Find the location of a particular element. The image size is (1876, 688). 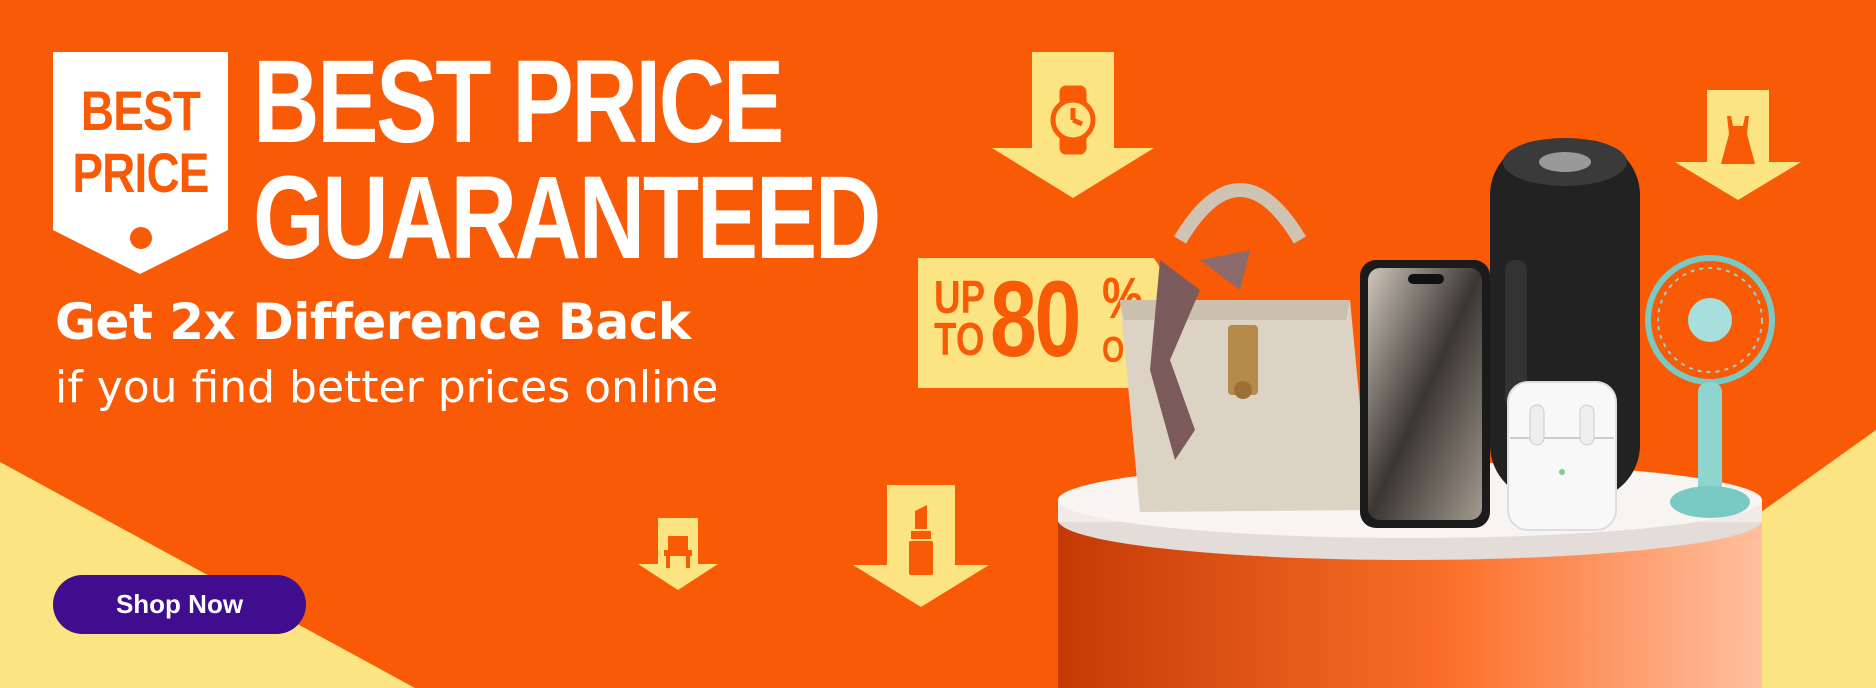

best-price-badge: BEST PRICE is located at coordinates (140, 164).